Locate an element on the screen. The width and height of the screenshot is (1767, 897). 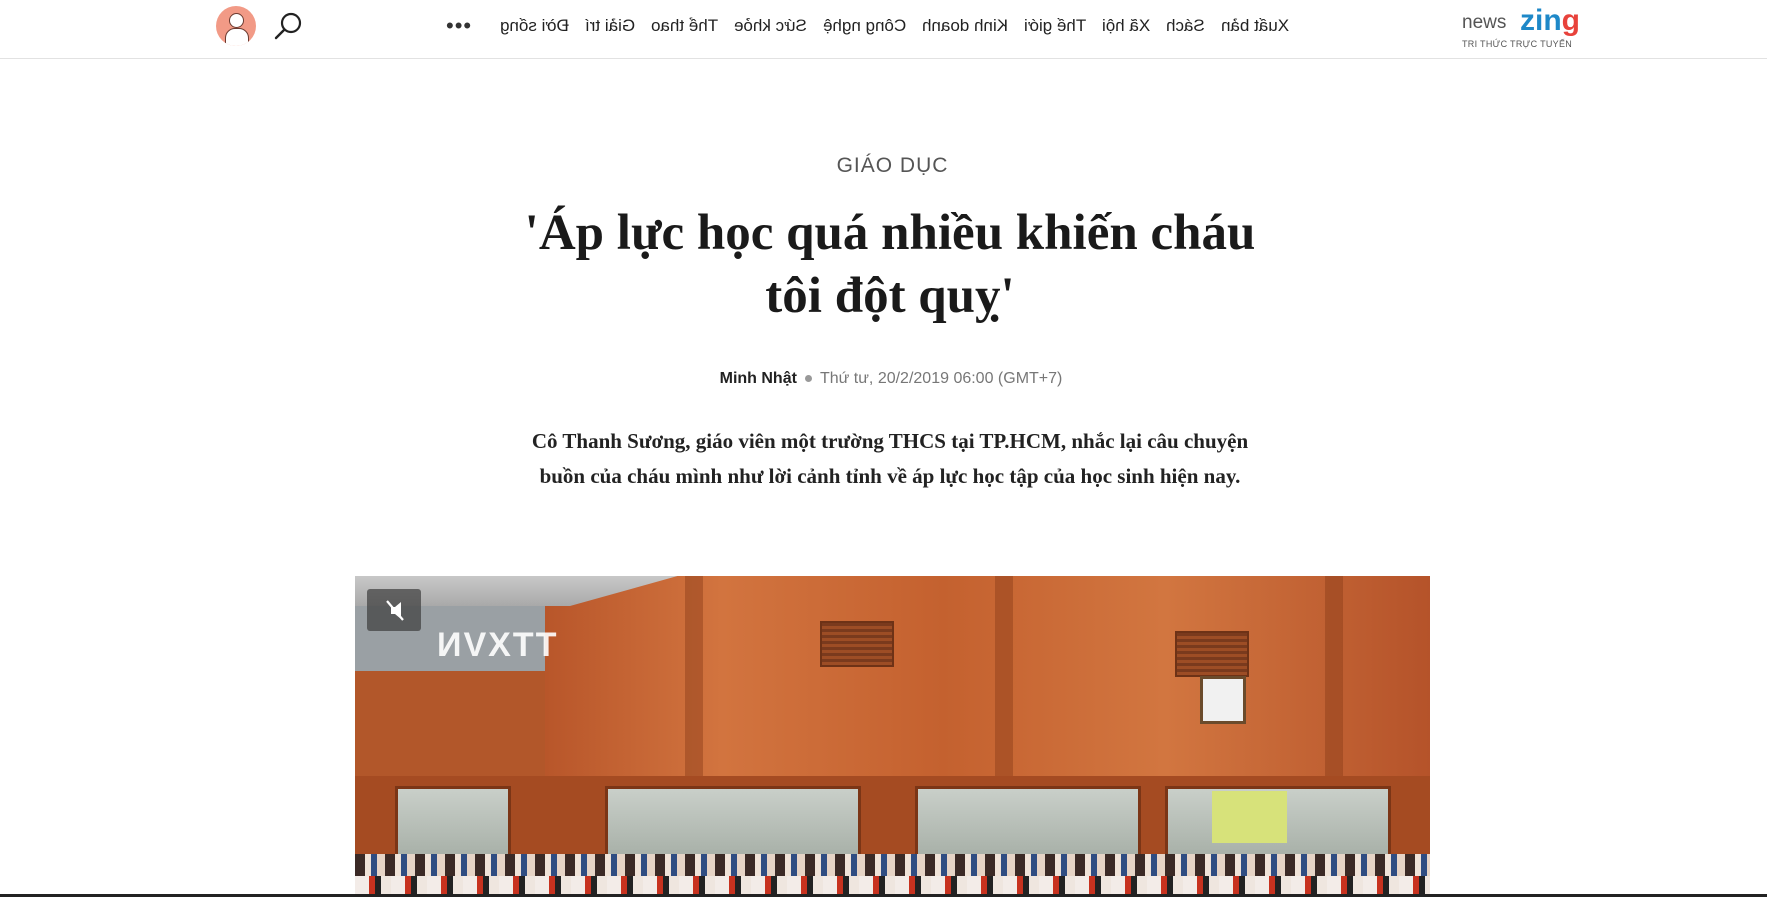
zing-news-logo: zing news TRI THỨC TRỰC TUYẾN is located at coordinates (1520, 26).